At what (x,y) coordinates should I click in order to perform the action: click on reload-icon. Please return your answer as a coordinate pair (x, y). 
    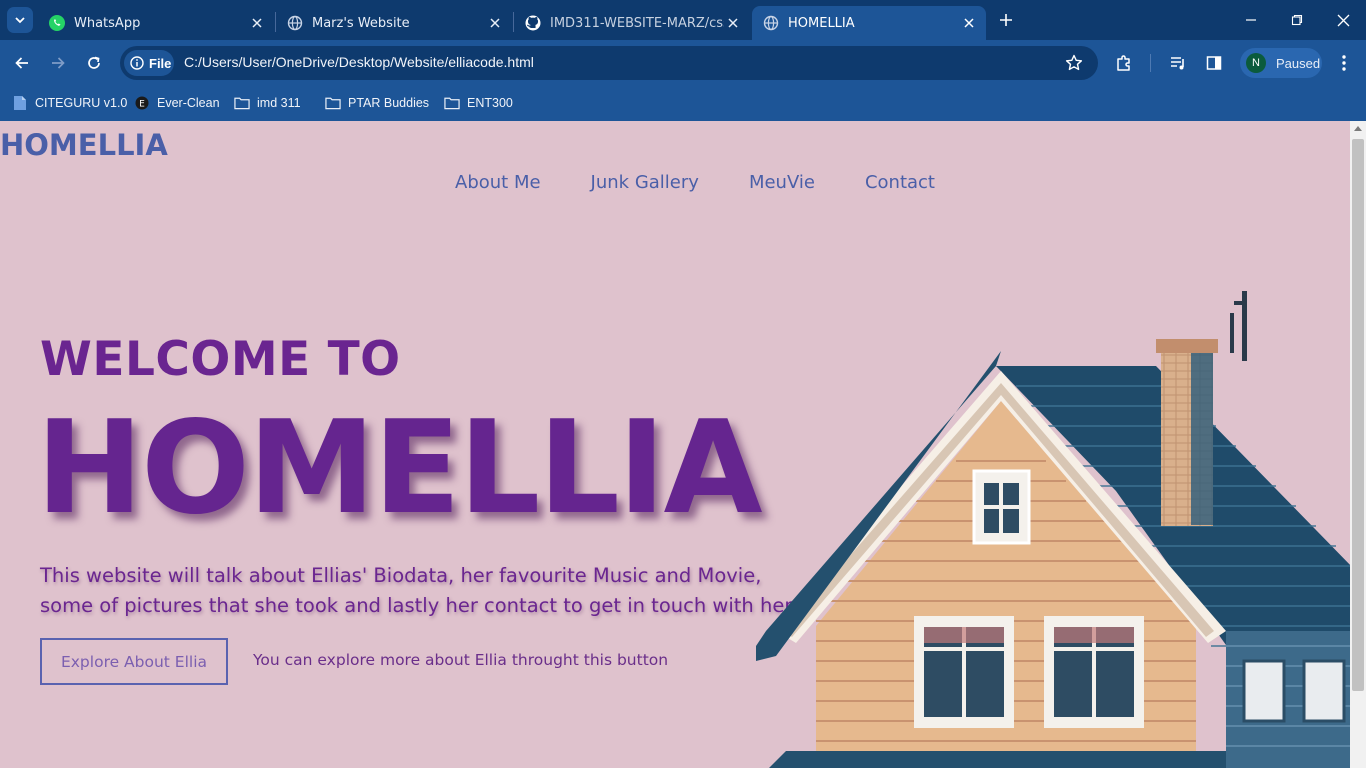
    Looking at the image, I should click on (94, 62).